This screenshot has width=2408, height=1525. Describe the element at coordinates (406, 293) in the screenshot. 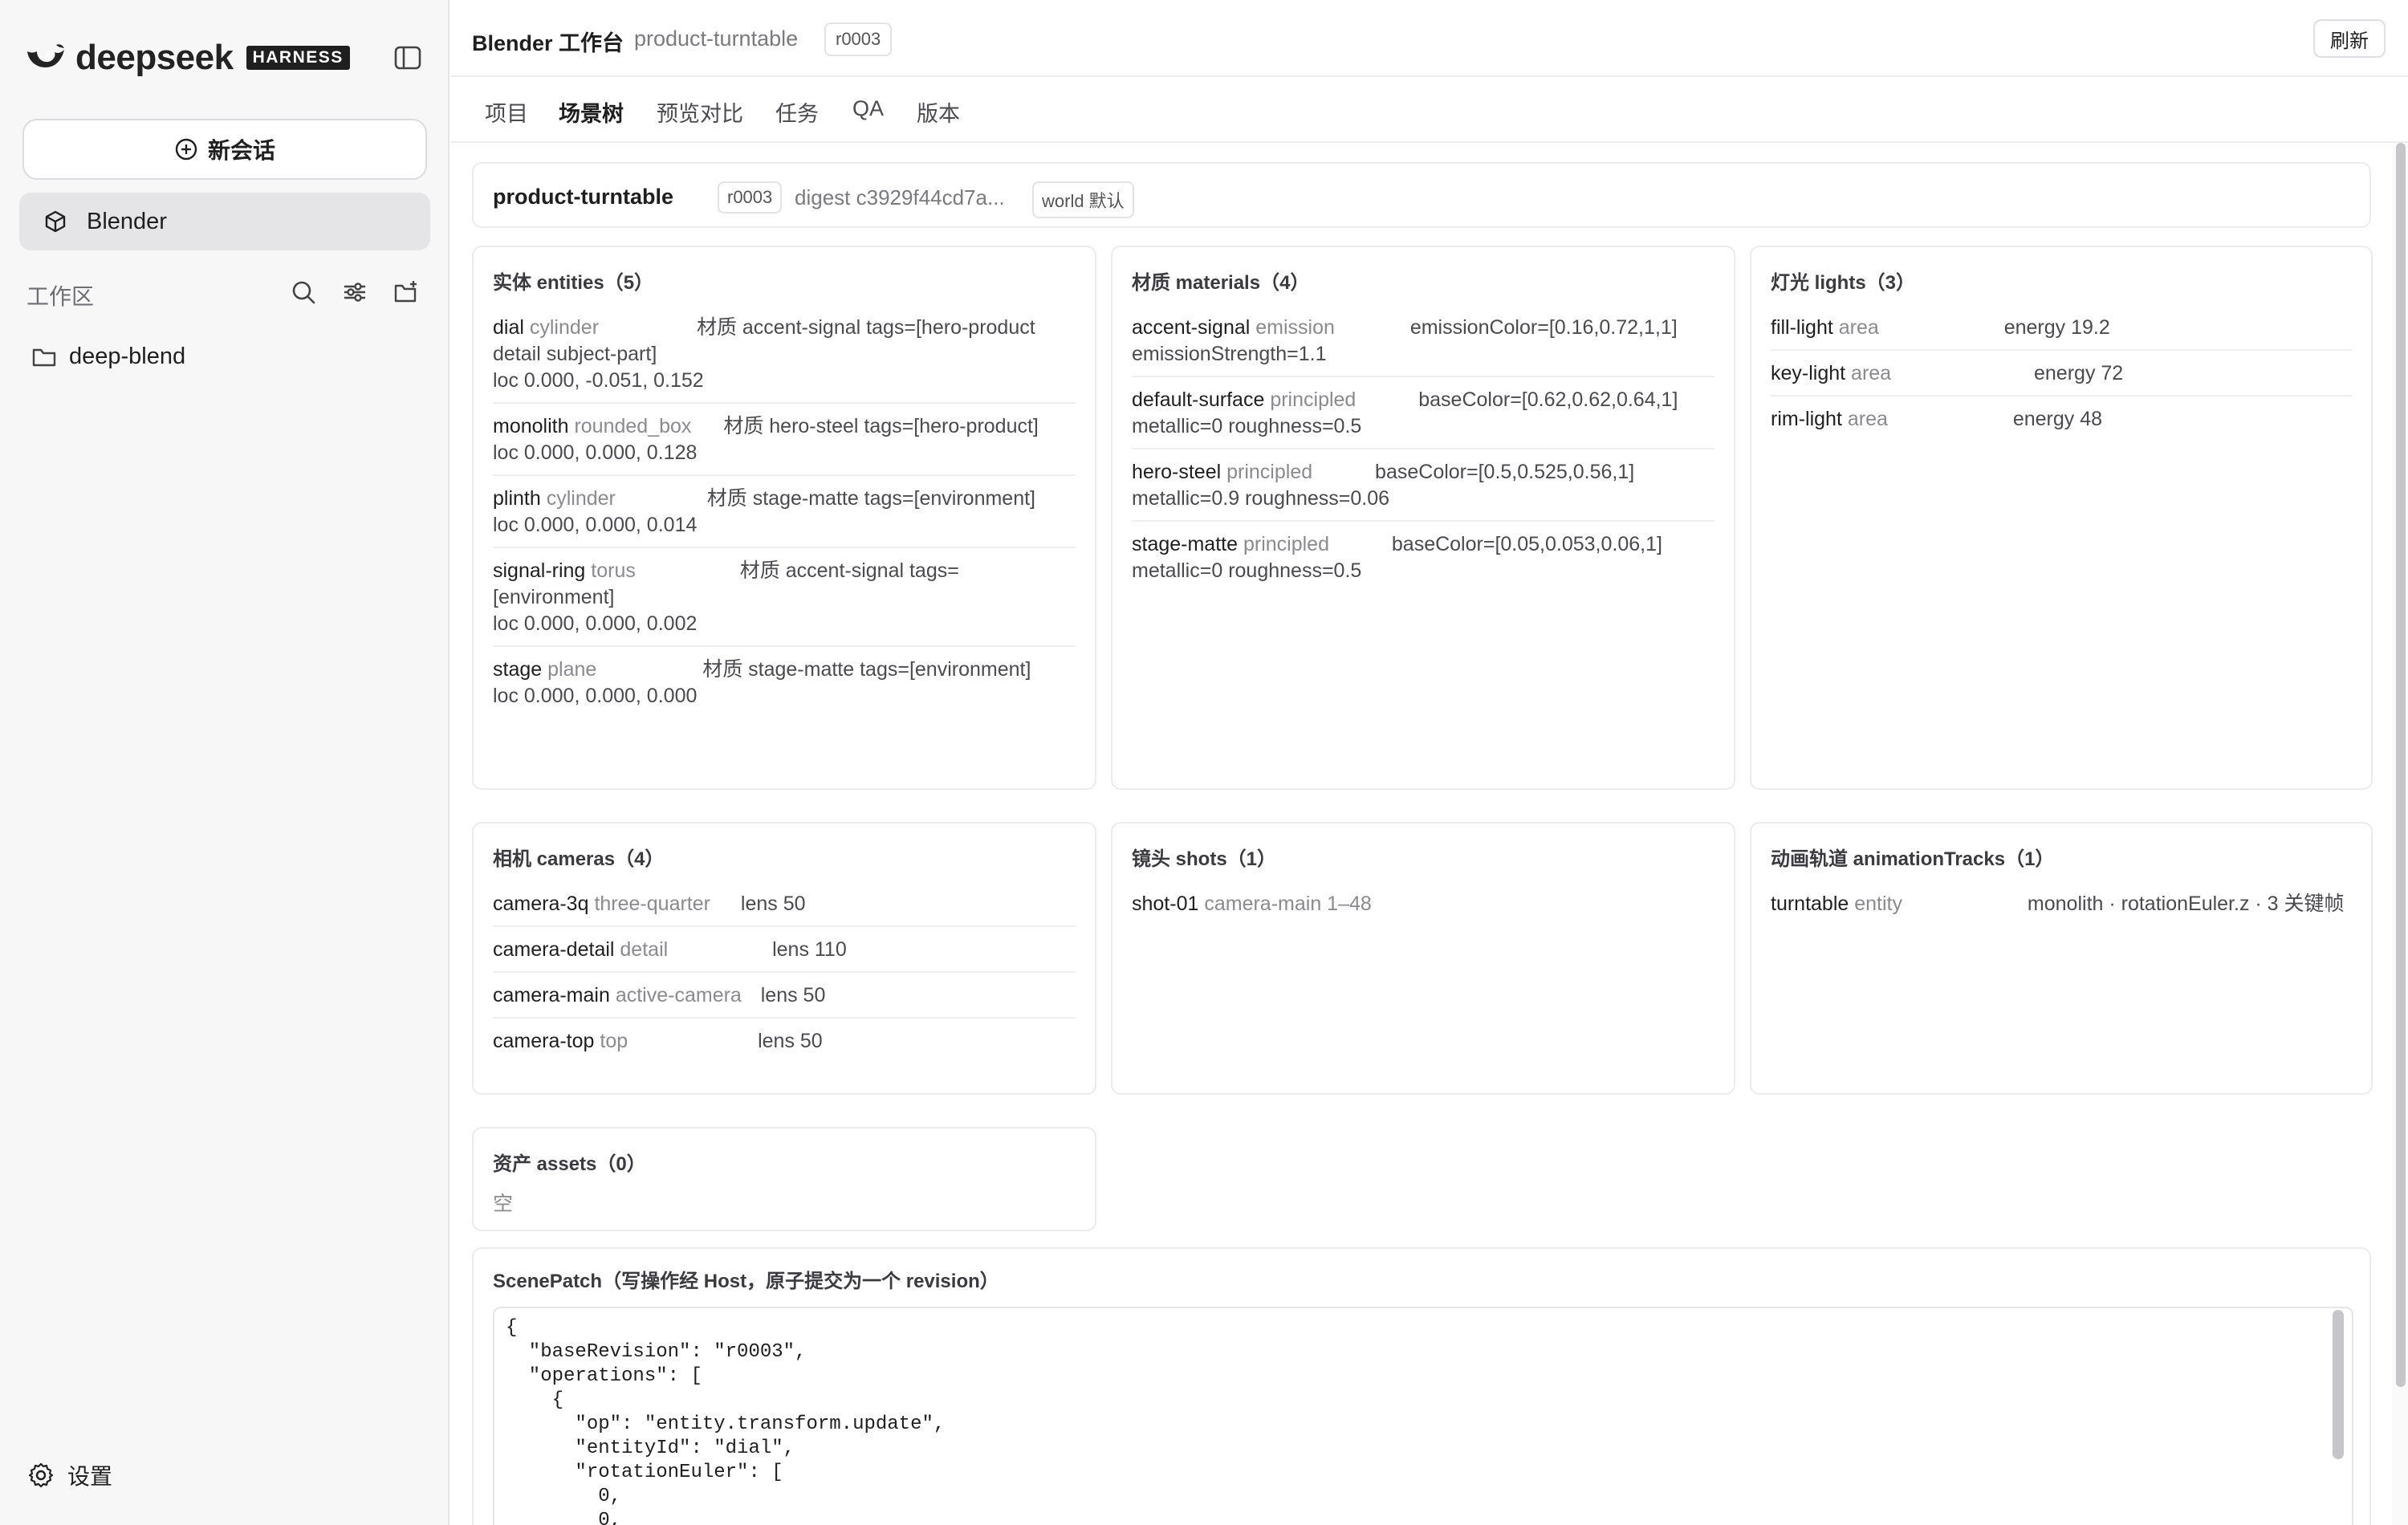

I see `new-folder-icon` at that location.